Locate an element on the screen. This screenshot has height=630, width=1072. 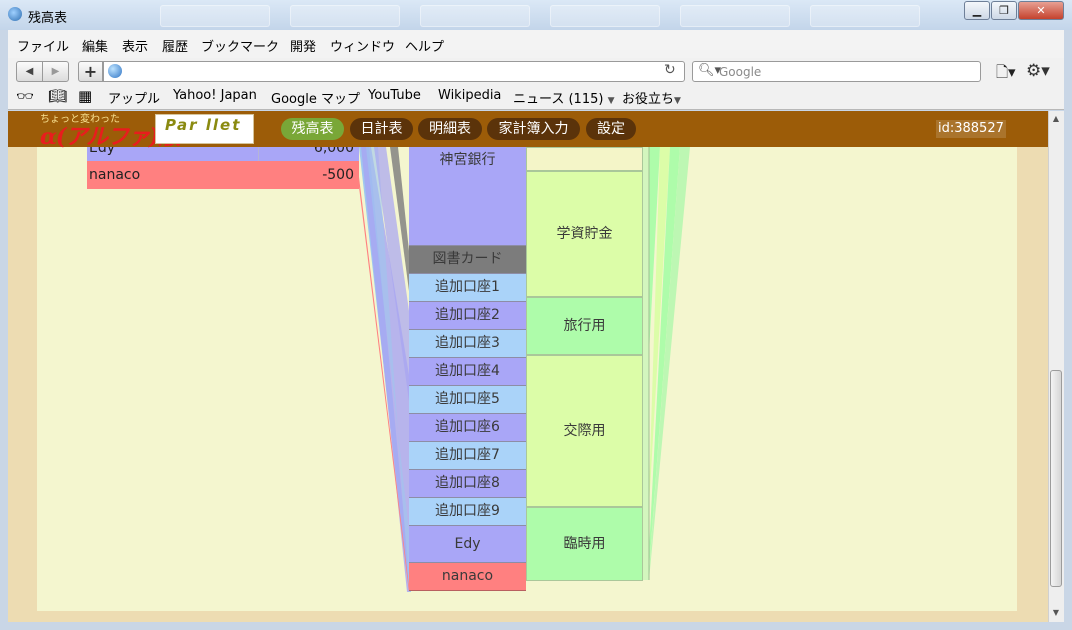
search-placeholder: Google is located at coordinates (740, 72).